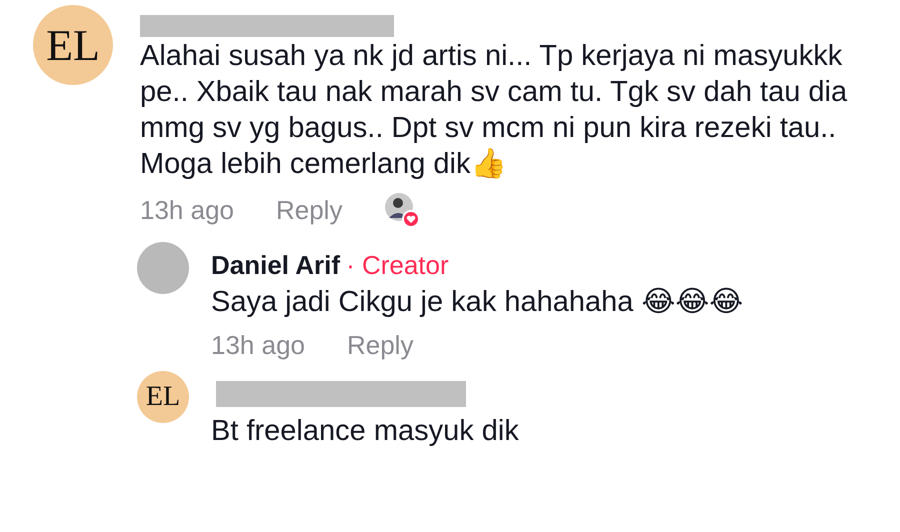  I want to click on comment-text: Saya jadi Cikgu je kak hahahaha 😂😂😂, so click(477, 302).